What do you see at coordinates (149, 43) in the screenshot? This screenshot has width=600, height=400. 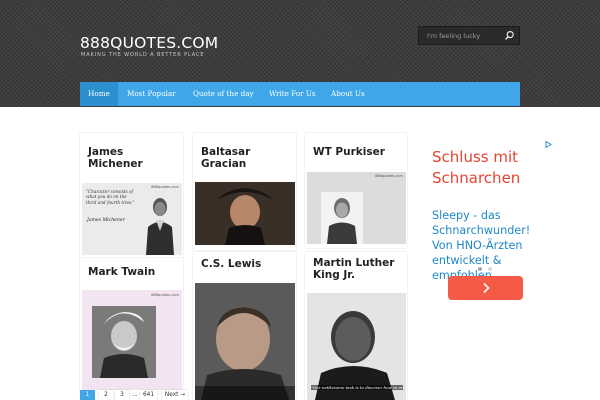 I see `site-title: 888QUOTES.COM` at bounding box center [149, 43].